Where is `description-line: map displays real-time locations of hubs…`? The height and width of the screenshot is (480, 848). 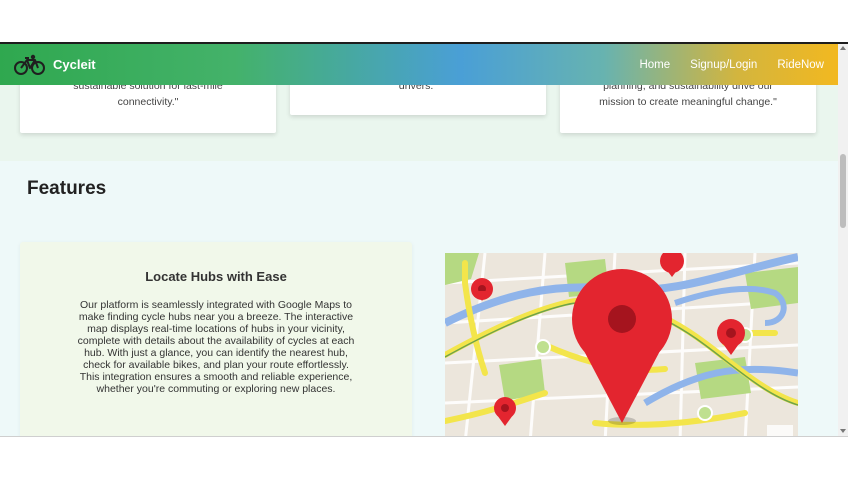
description-line: map displays real-time locations of hubs… is located at coordinates (216, 329).